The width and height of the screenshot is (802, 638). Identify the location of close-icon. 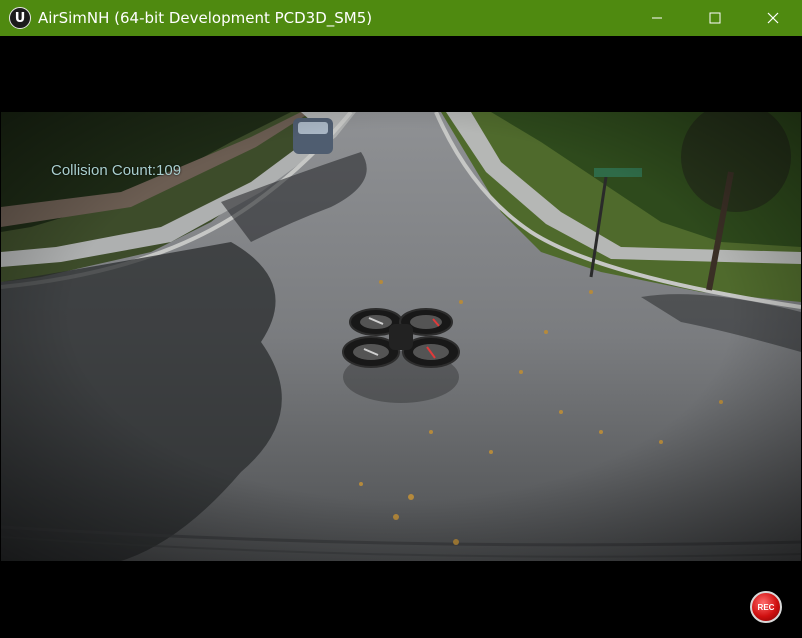
(773, 18).